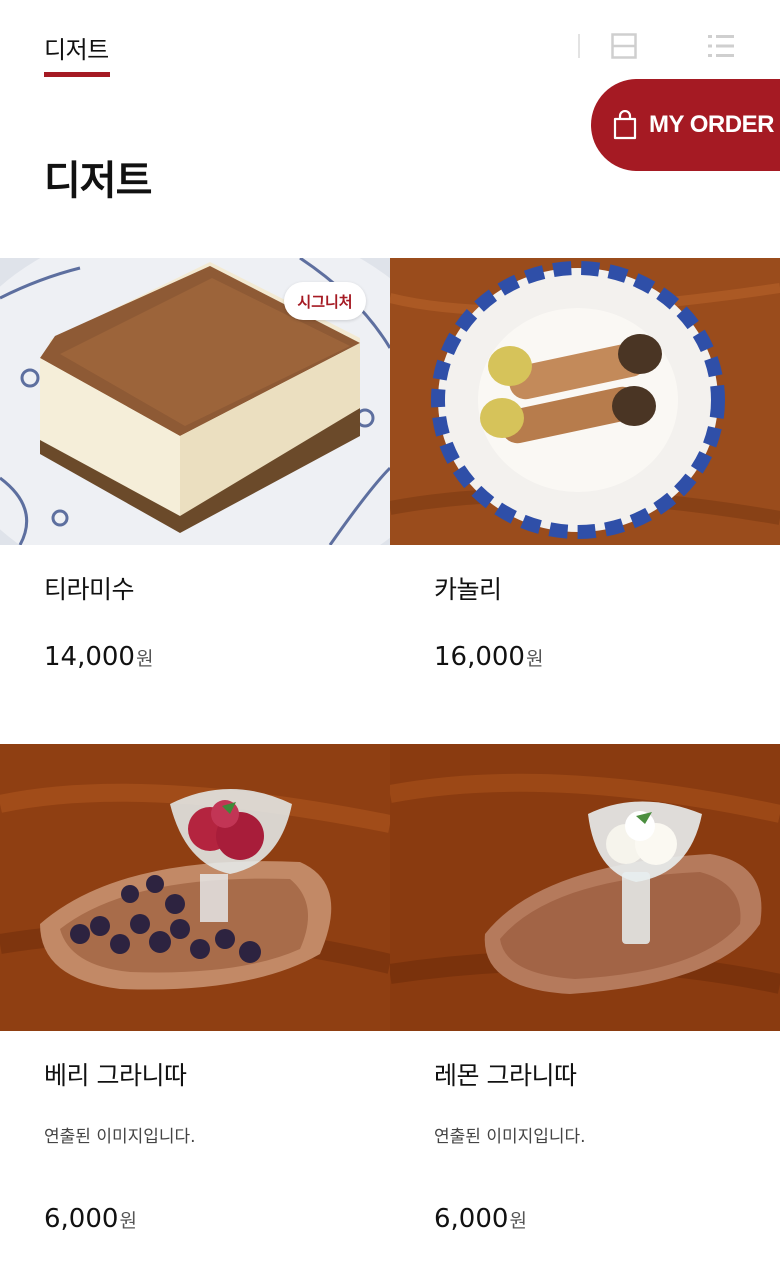 This screenshot has width=780, height=1280. I want to click on cannoli-photo, so click(585, 401).